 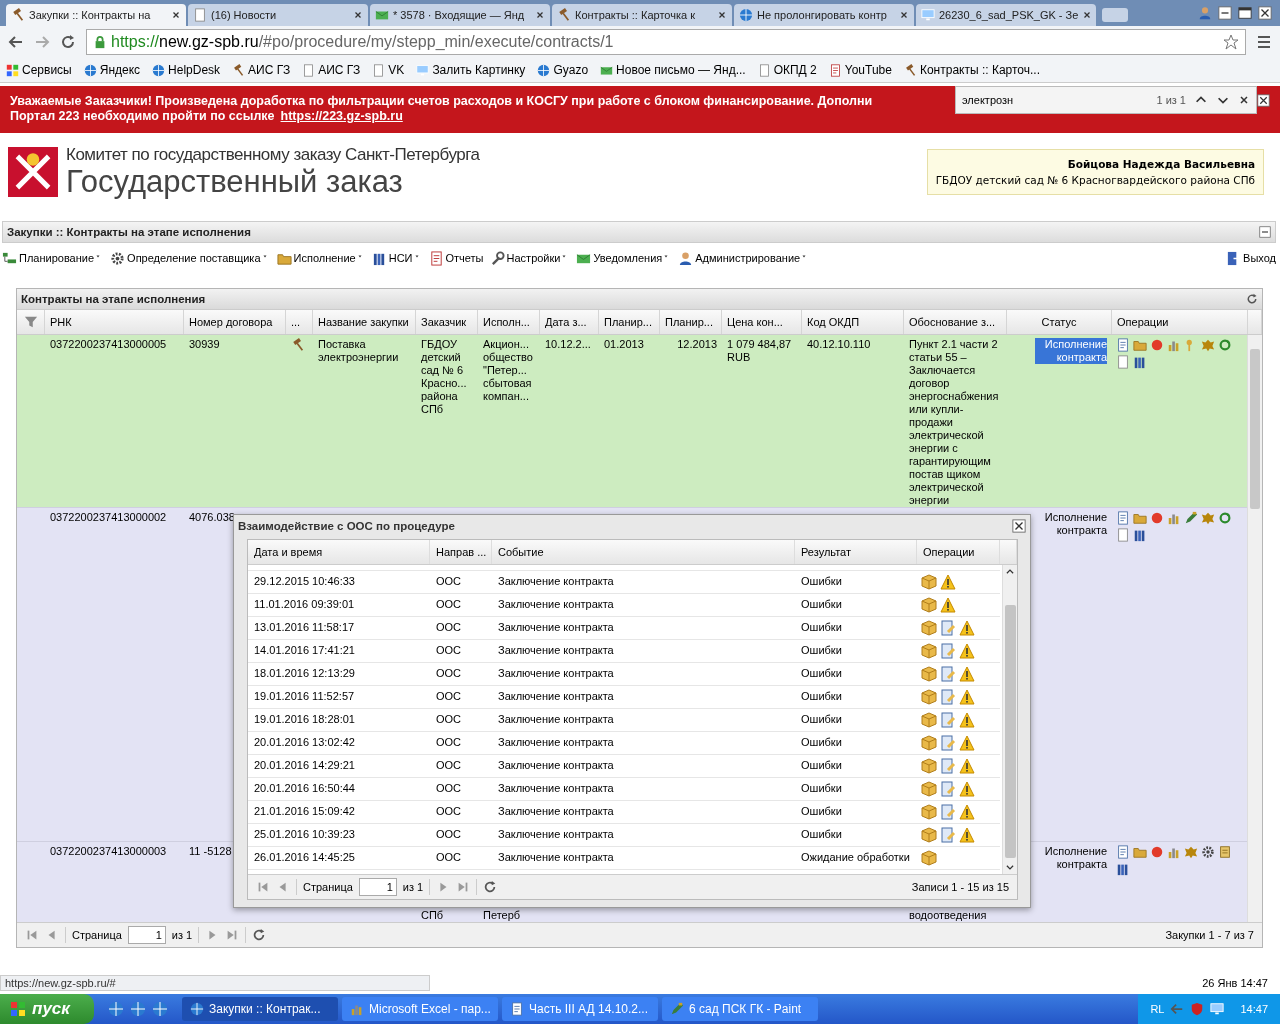 What do you see at coordinates (1205, 13) in the screenshot?
I see `user-icon` at bounding box center [1205, 13].